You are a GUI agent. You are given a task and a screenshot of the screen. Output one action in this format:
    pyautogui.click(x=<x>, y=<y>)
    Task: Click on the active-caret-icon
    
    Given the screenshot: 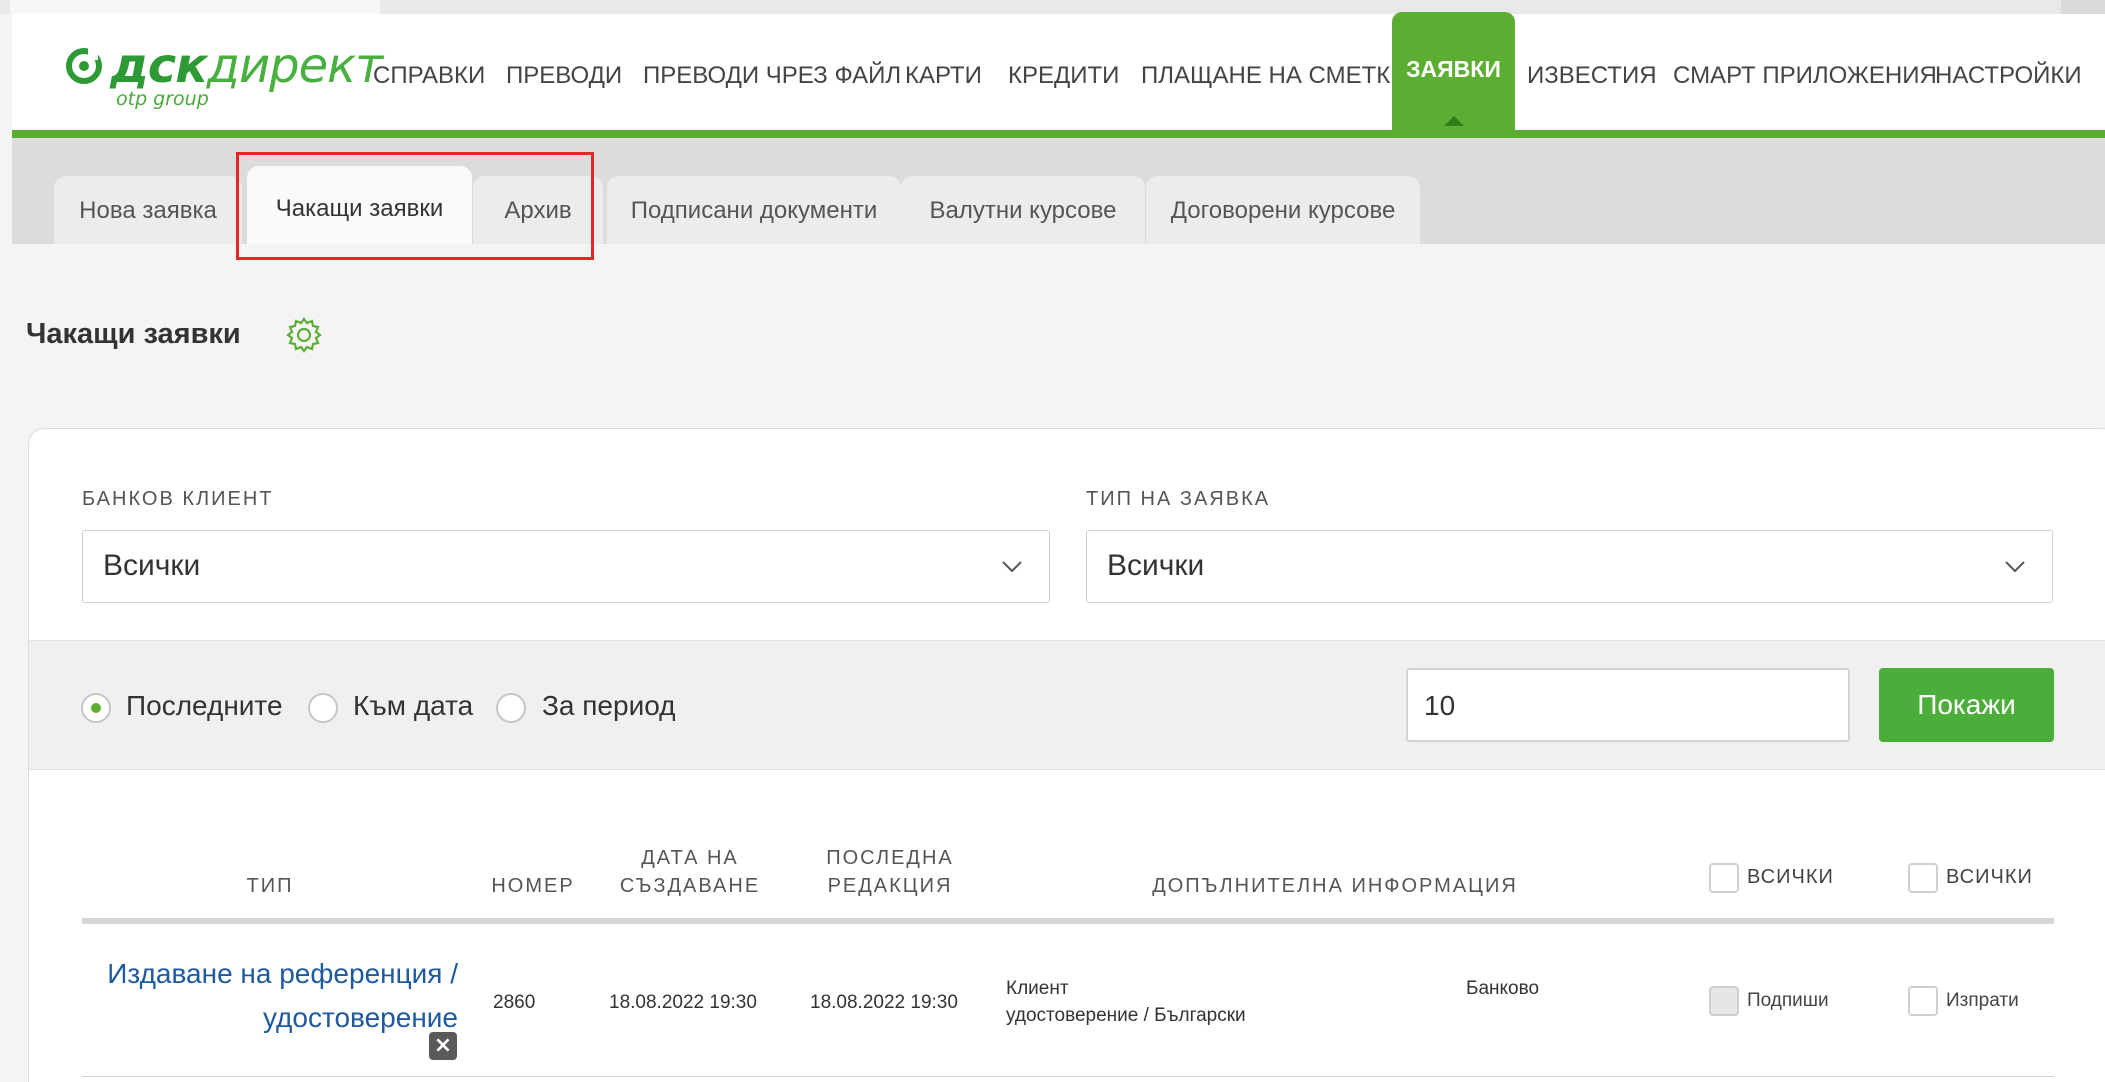 What is the action you would take?
    pyautogui.click(x=1454, y=121)
    